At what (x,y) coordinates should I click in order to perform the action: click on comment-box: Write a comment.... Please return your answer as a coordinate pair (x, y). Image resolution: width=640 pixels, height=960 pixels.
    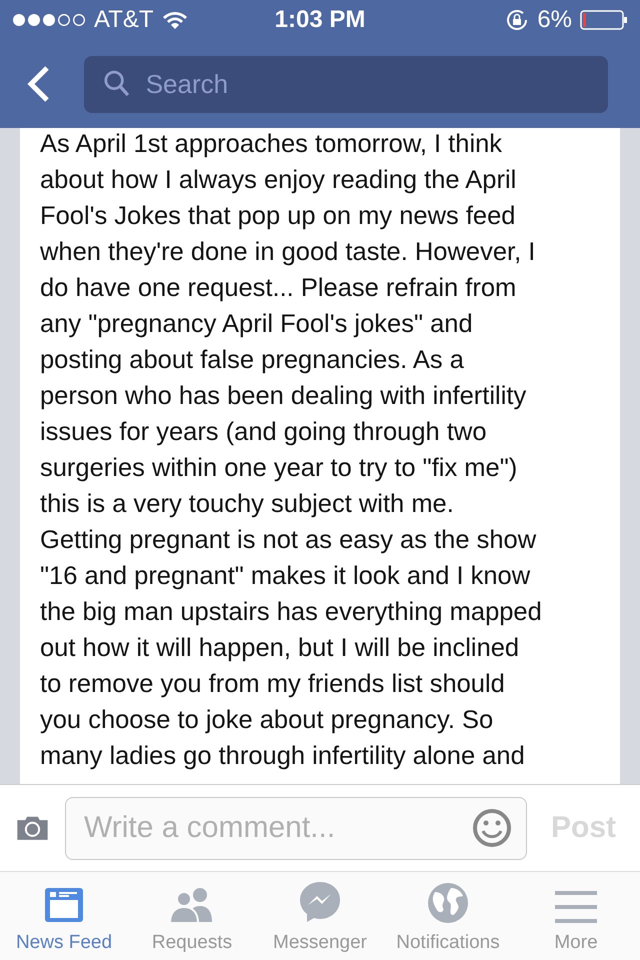
    Looking at the image, I should click on (295, 828).